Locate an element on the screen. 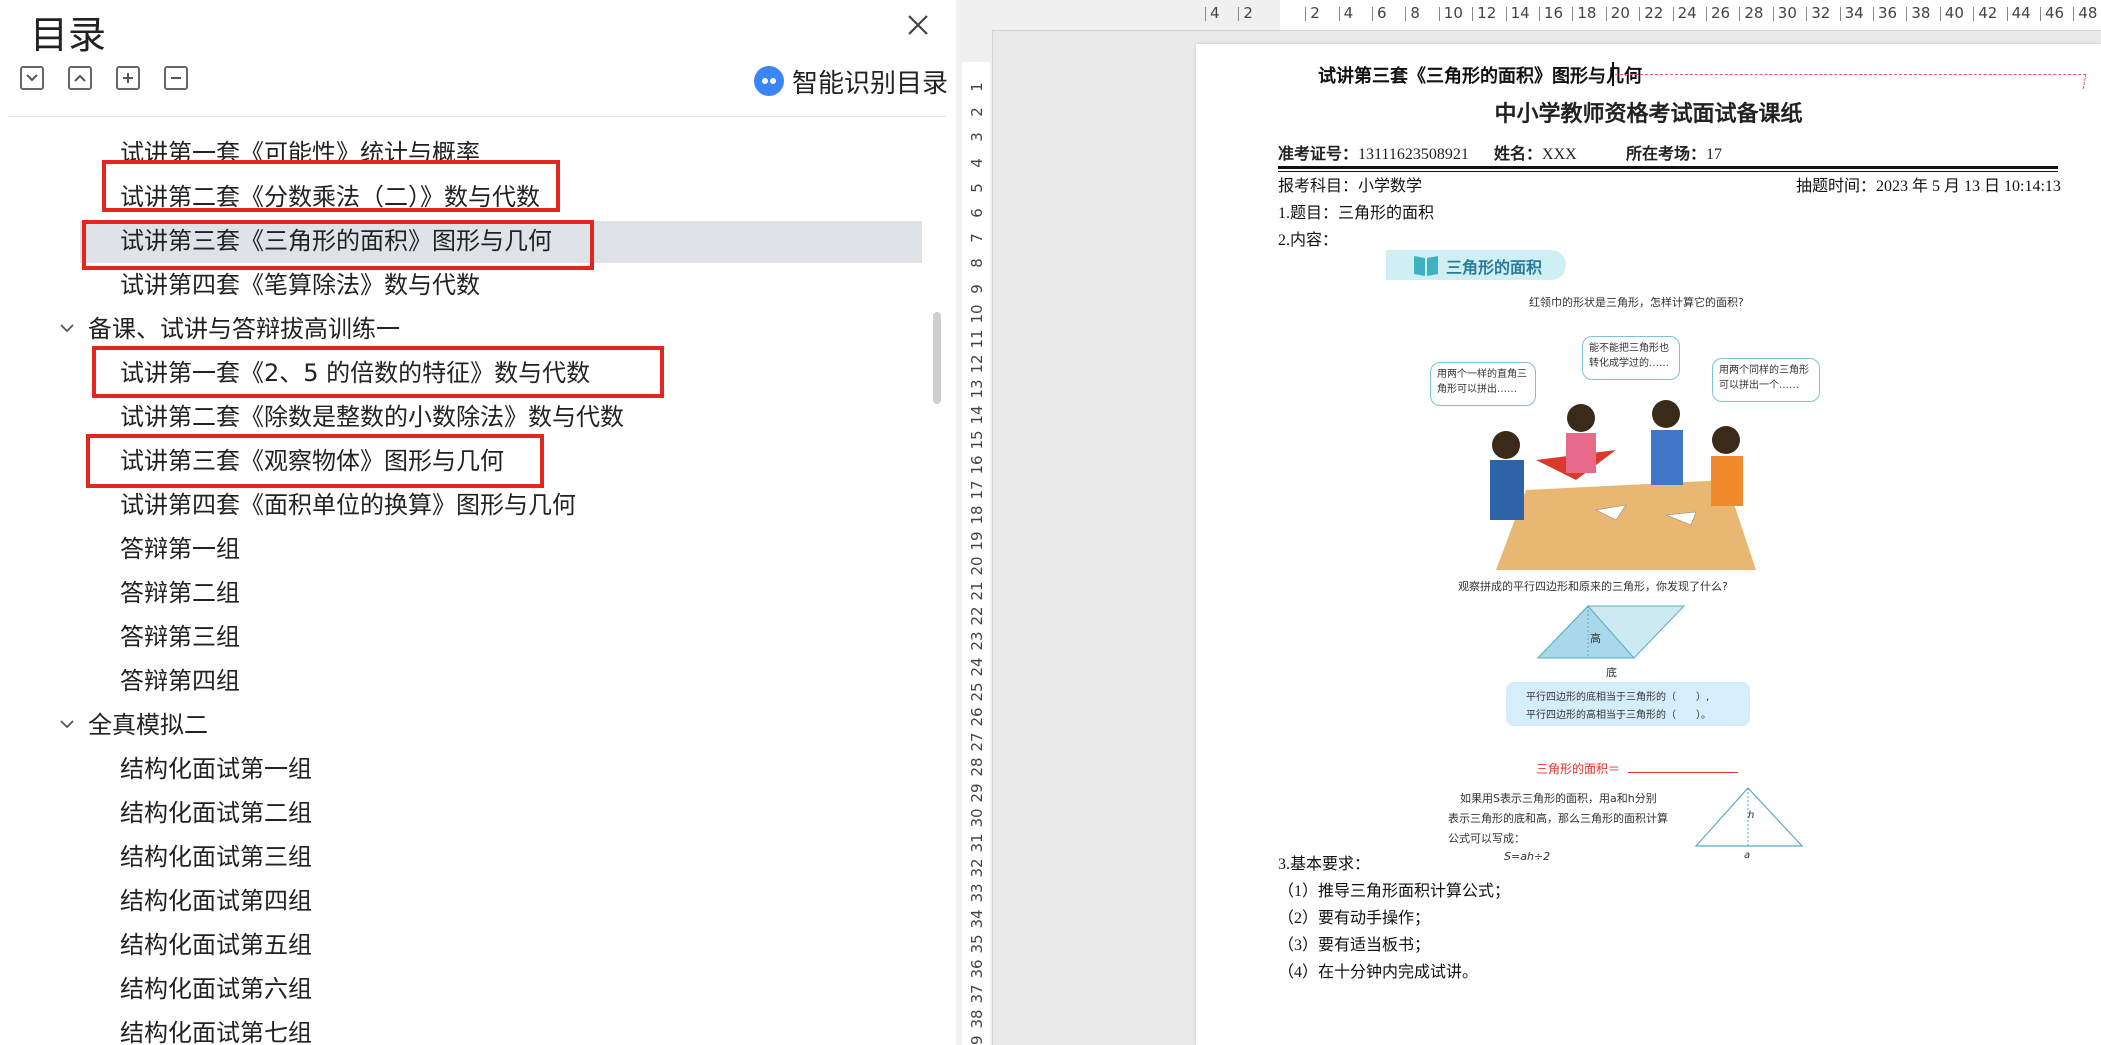 This screenshot has height=1045, width=2101. ruler-tick: 3 is located at coordinates (977, 137).